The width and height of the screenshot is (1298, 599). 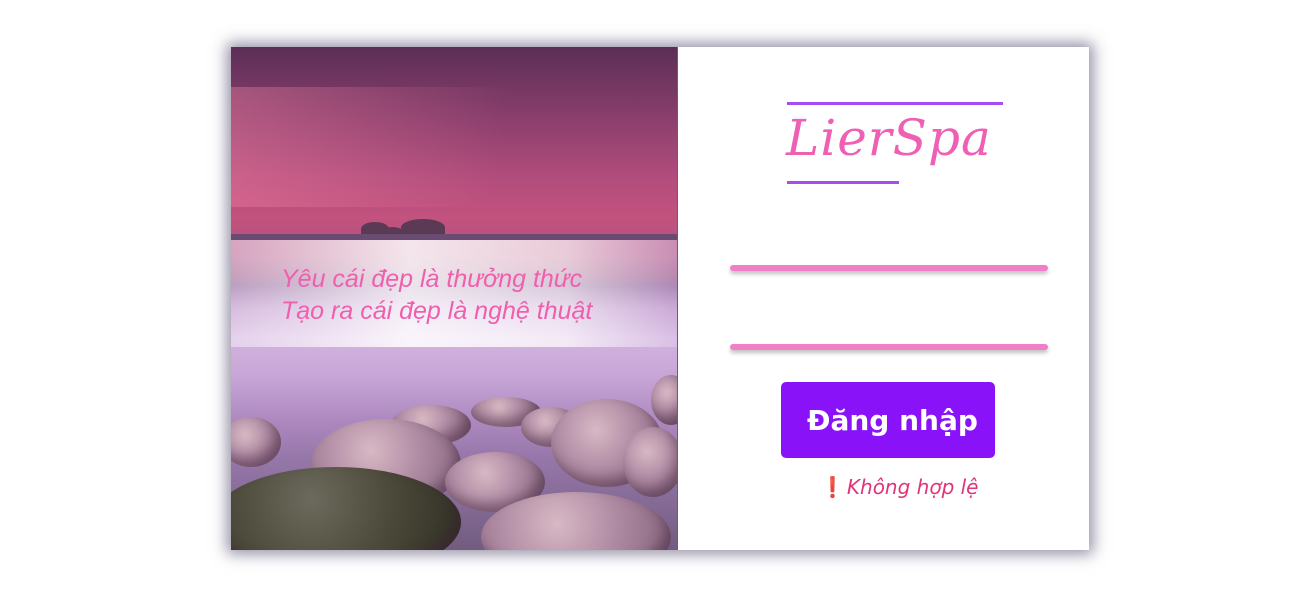 What do you see at coordinates (889, 268) in the screenshot?
I see `username-field` at bounding box center [889, 268].